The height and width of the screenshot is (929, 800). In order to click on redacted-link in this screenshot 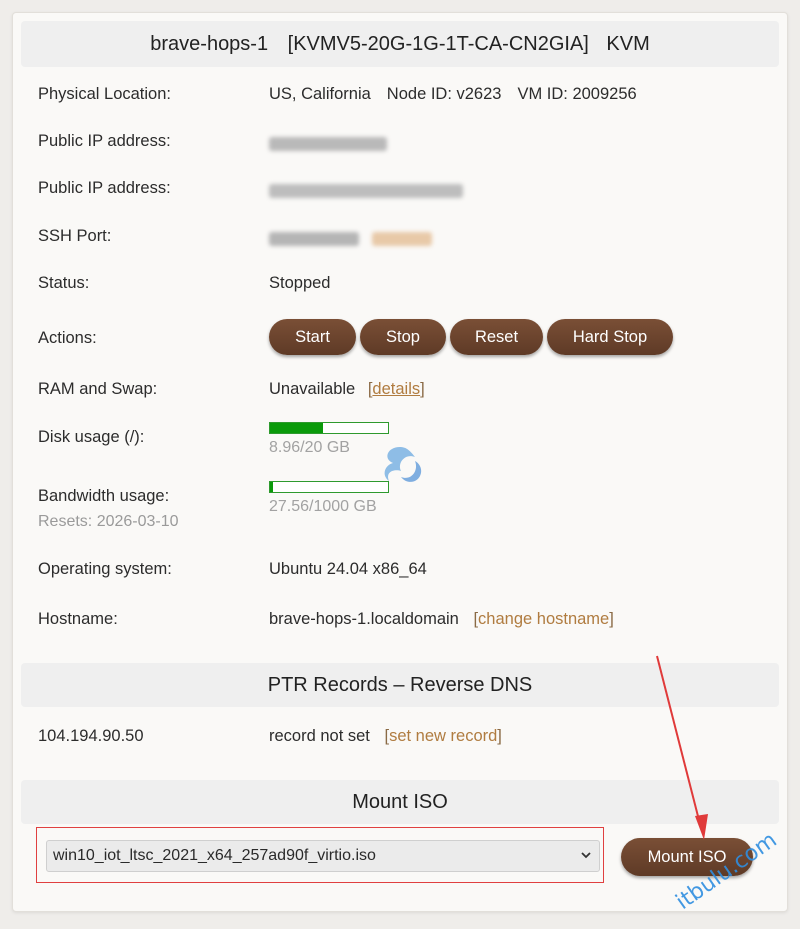, I will do `click(401, 238)`.